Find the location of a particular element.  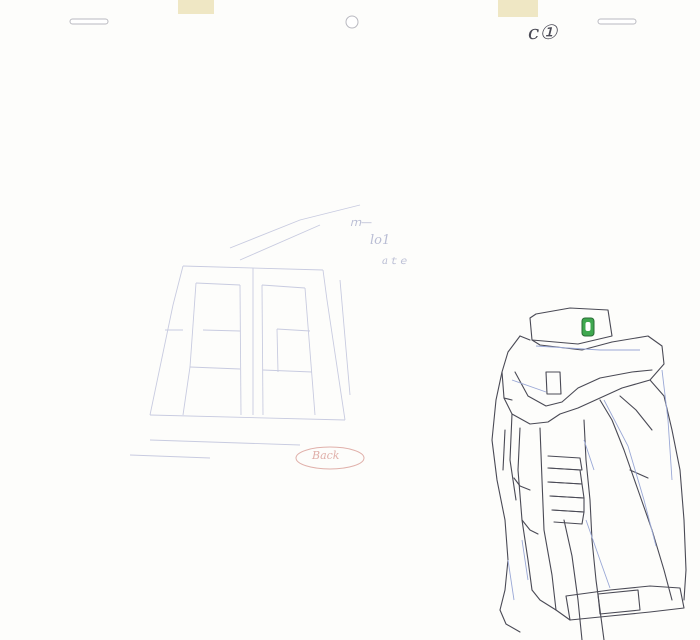

tape-strip-right is located at coordinates (518, 8).